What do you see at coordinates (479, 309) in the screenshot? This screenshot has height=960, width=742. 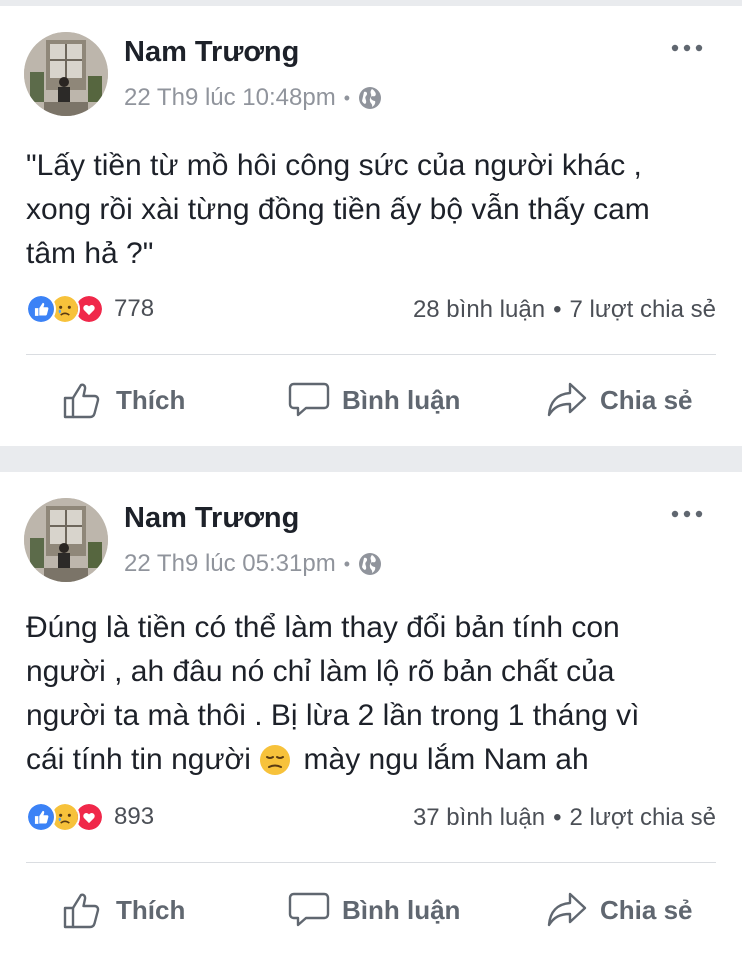 I see `comment-count: 28 bình luận` at bounding box center [479, 309].